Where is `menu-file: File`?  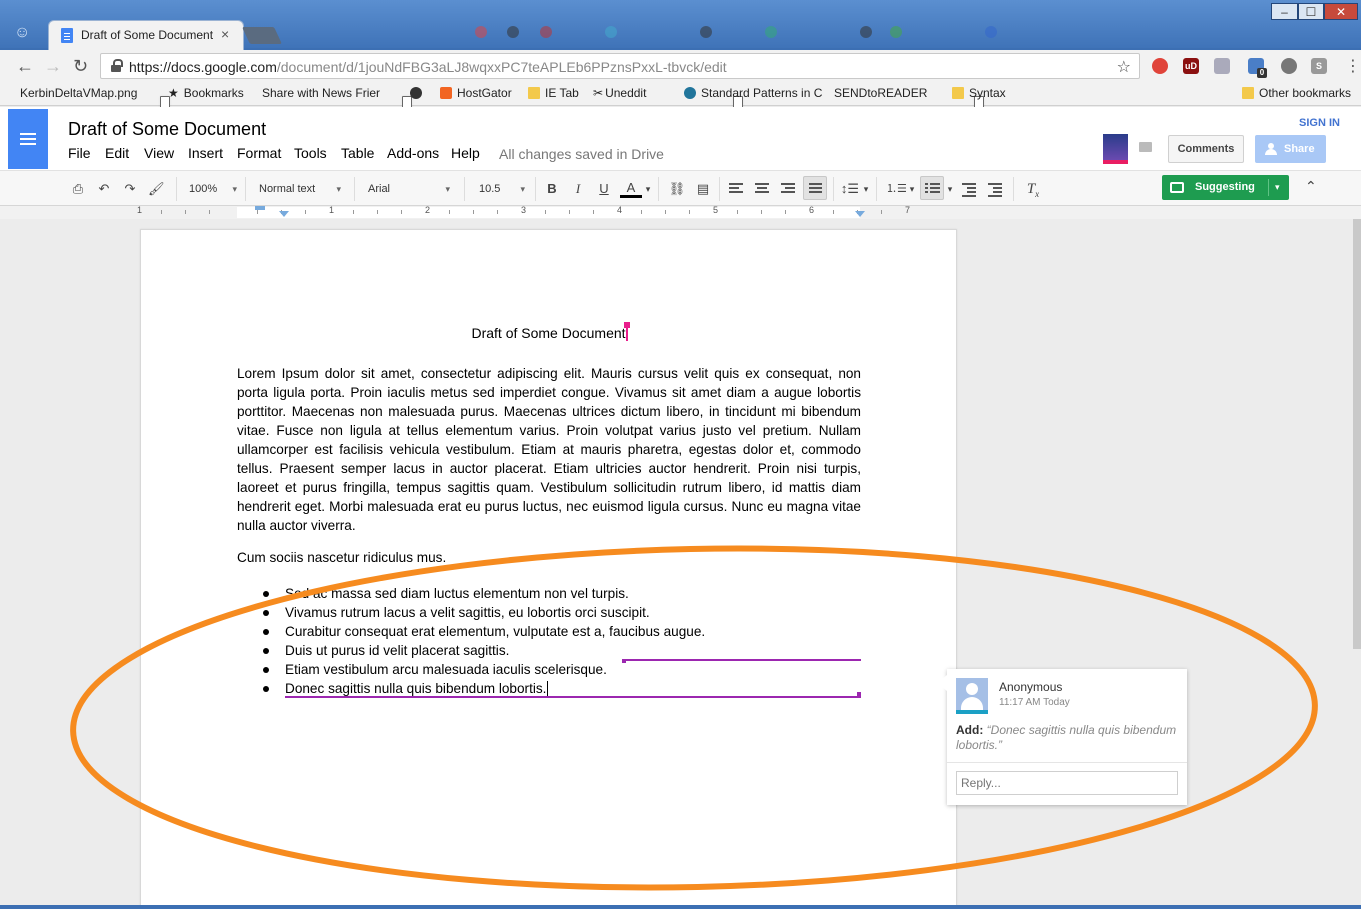
menu-file: File is located at coordinates (79, 153).